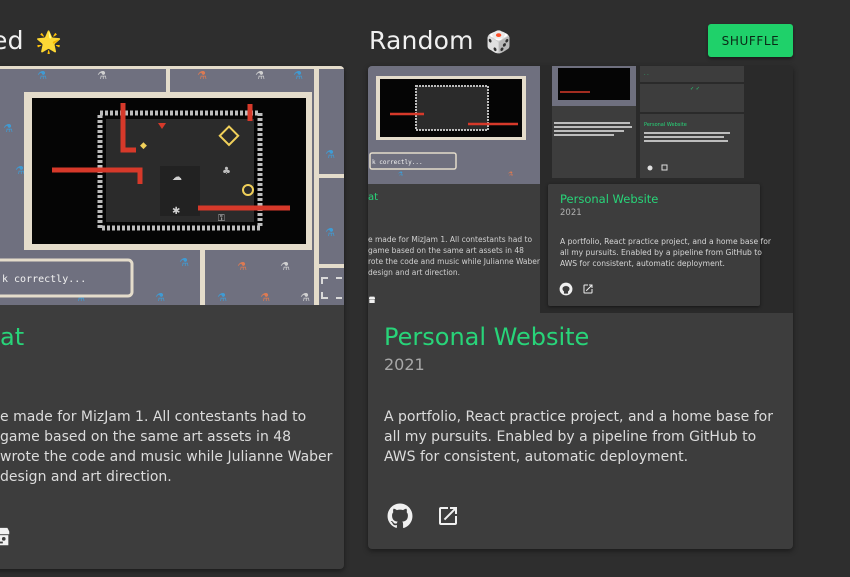  I want to click on mini-card-year: 2021, so click(571, 213).